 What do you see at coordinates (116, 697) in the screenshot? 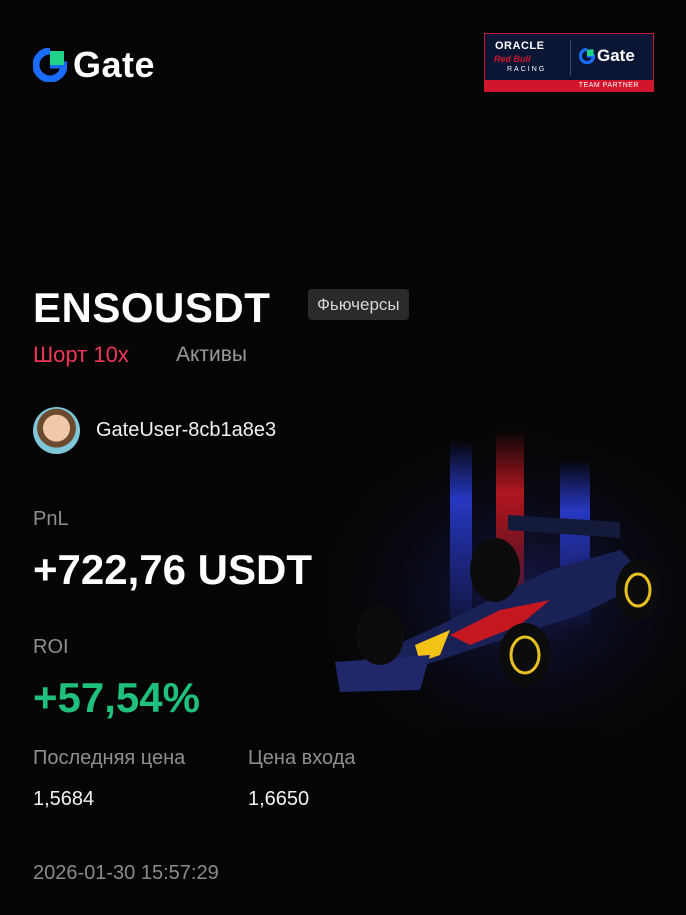
I see `roi-value: +57,54%` at bounding box center [116, 697].